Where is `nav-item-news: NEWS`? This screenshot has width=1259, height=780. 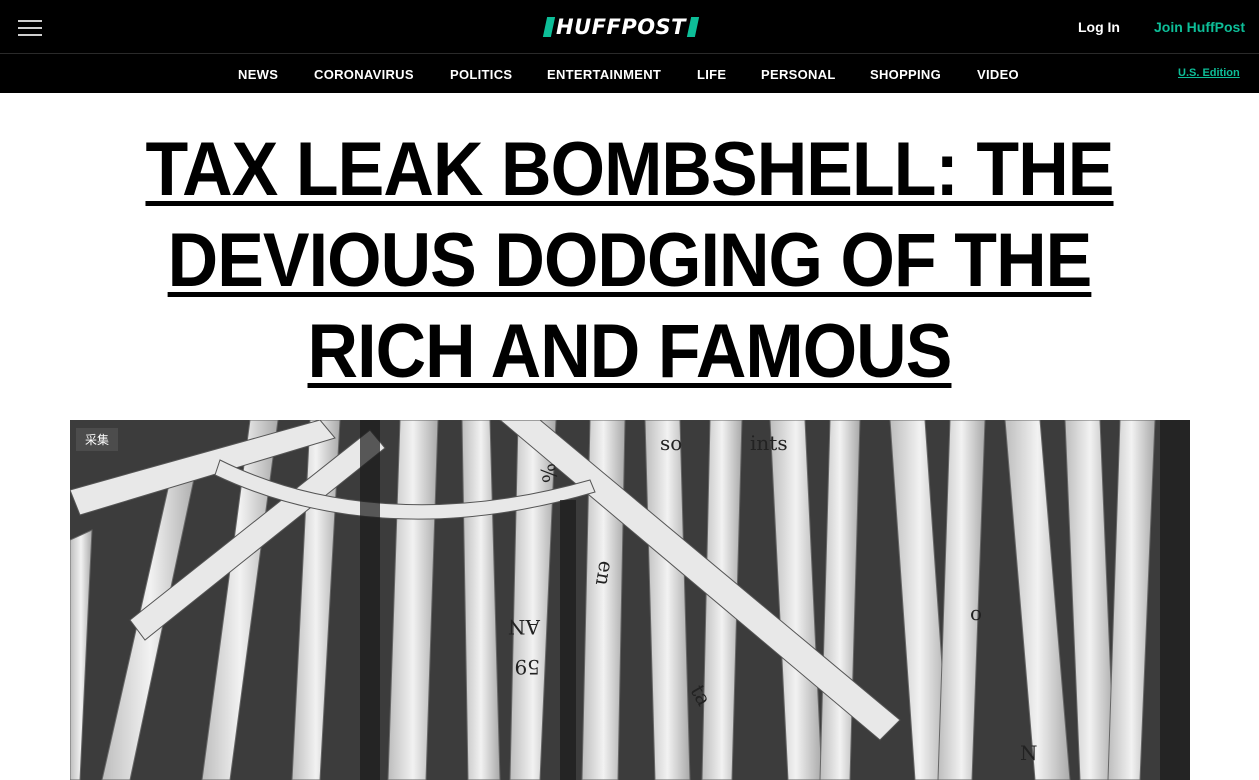 nav-item-news: NEWS is located at coordinates (258, 74).